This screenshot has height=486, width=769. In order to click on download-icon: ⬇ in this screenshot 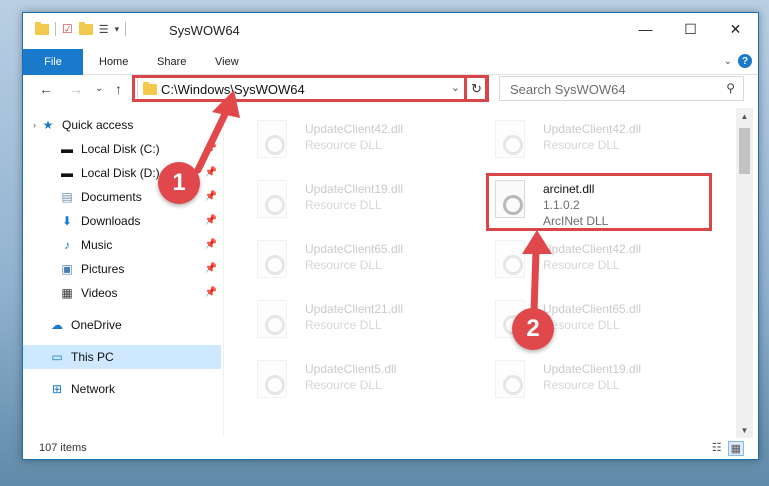, I will do `click(67, 221)`.